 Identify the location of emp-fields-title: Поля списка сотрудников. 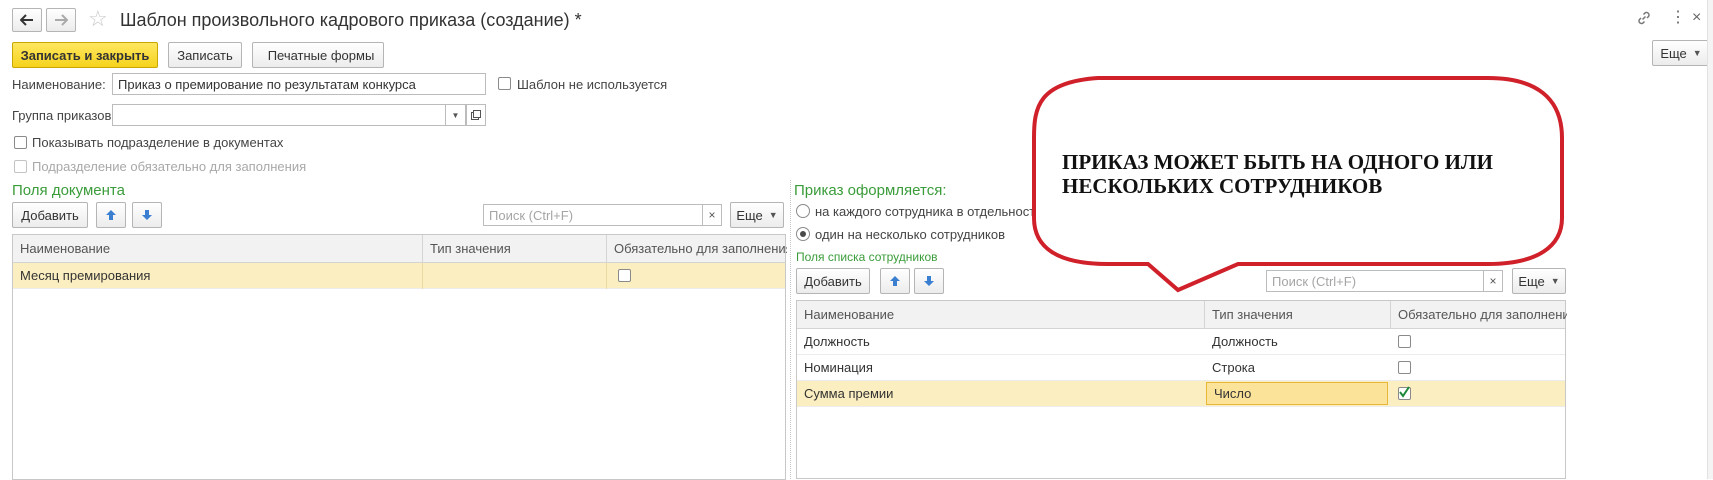
(867, 257).